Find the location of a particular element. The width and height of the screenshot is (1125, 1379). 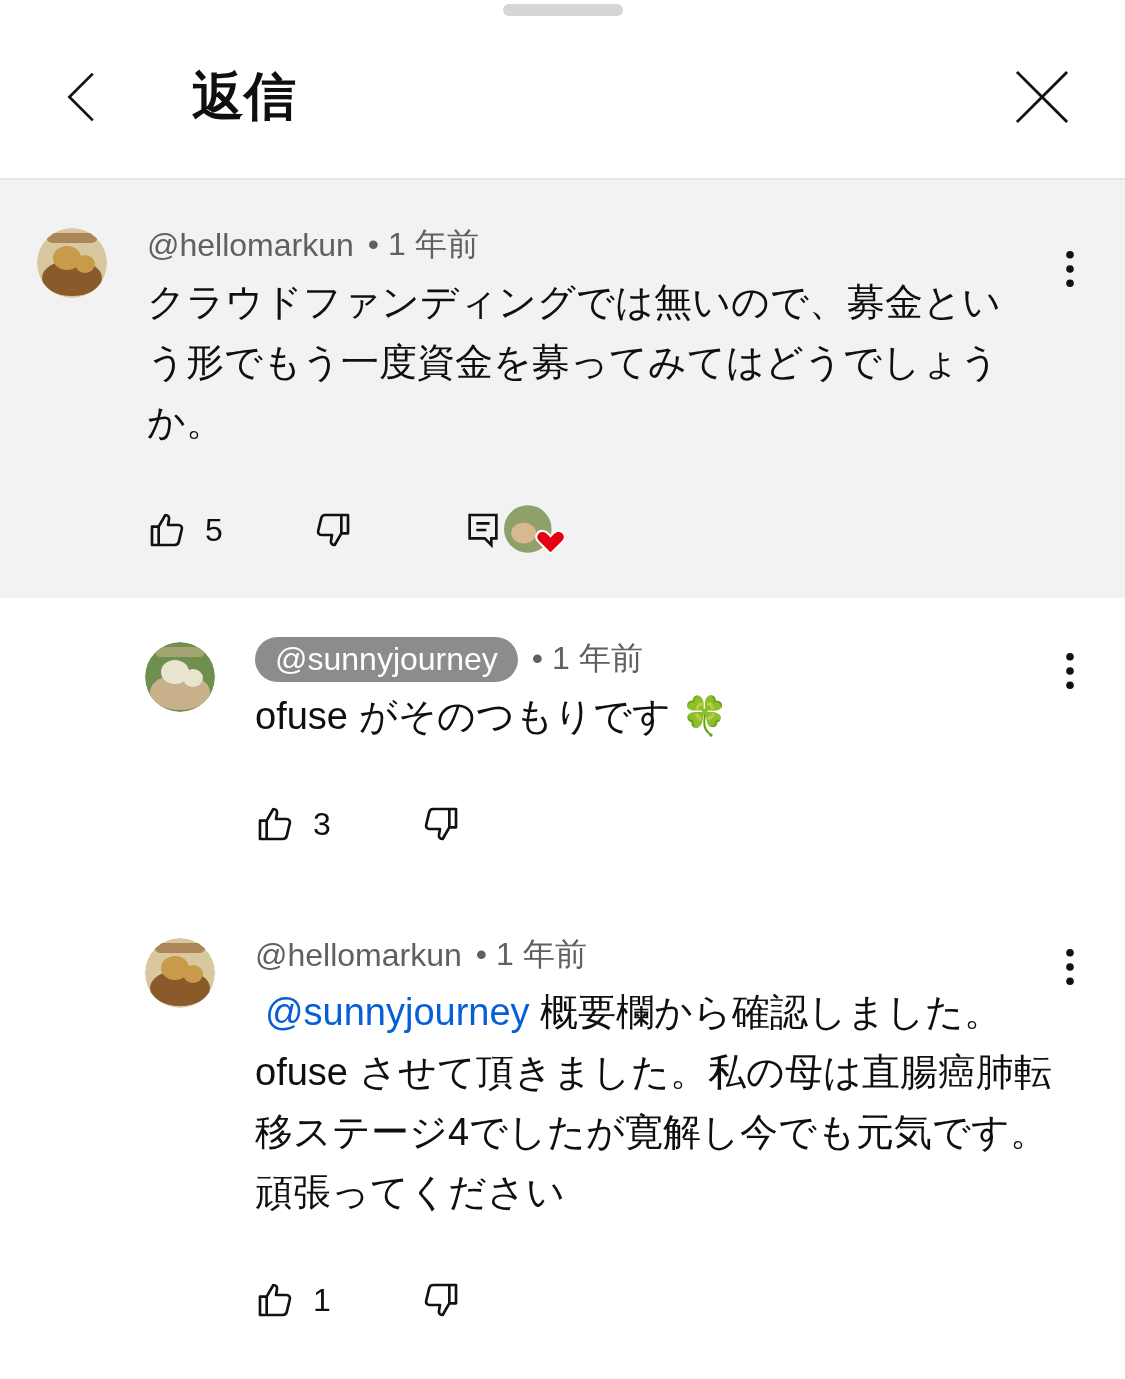

author-badge: @sunnyjourney is located at coordinates (386, 659).